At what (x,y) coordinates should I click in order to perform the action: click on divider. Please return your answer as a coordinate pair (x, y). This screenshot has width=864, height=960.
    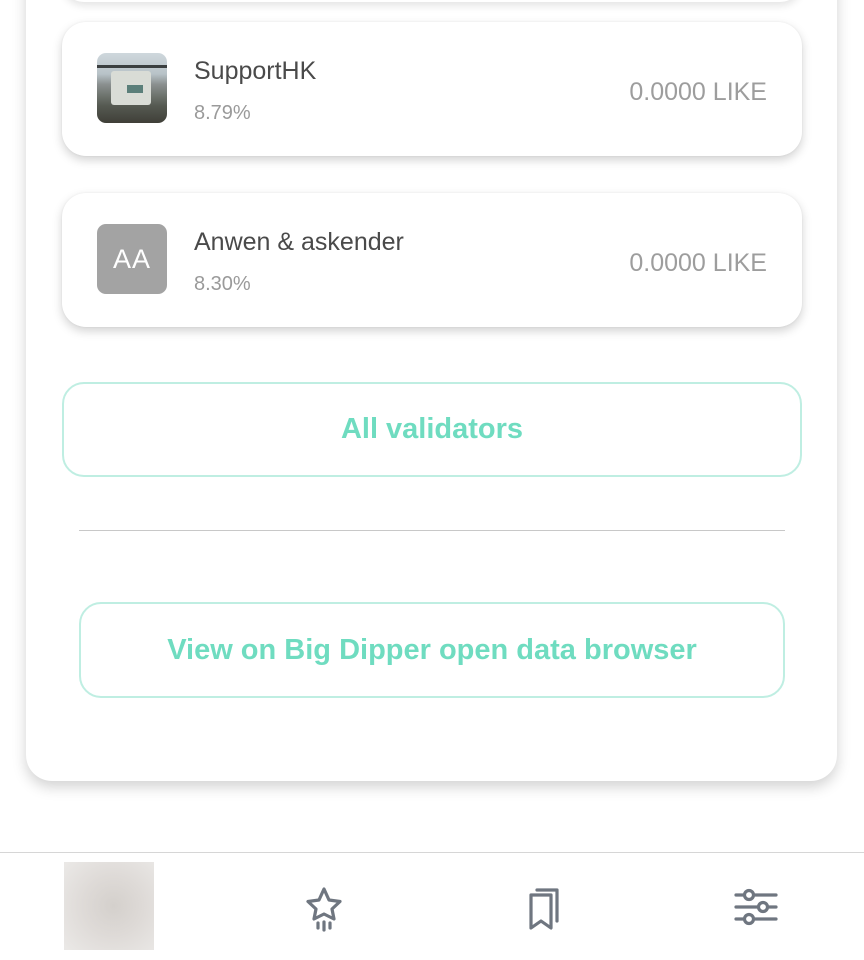
    Looking at the image, I should click on (432, 530).